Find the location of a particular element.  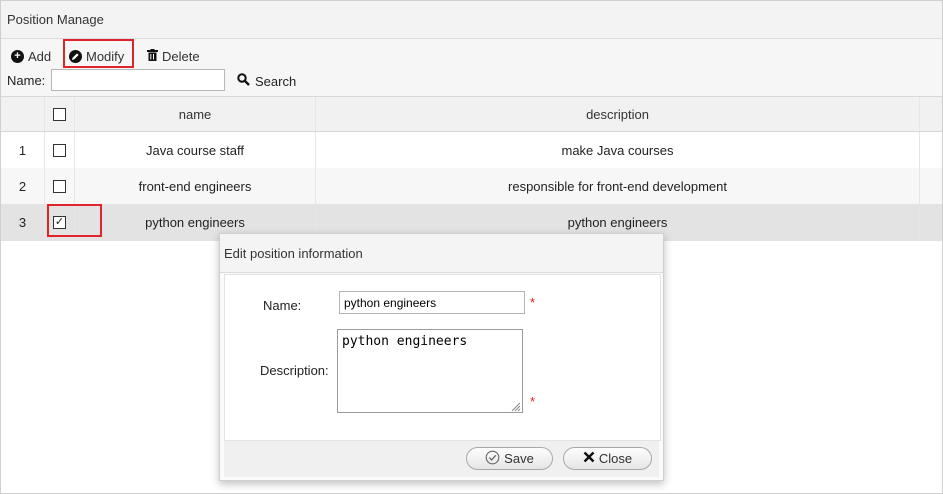

resize-handle-icon is located at coordinates (515, 407).